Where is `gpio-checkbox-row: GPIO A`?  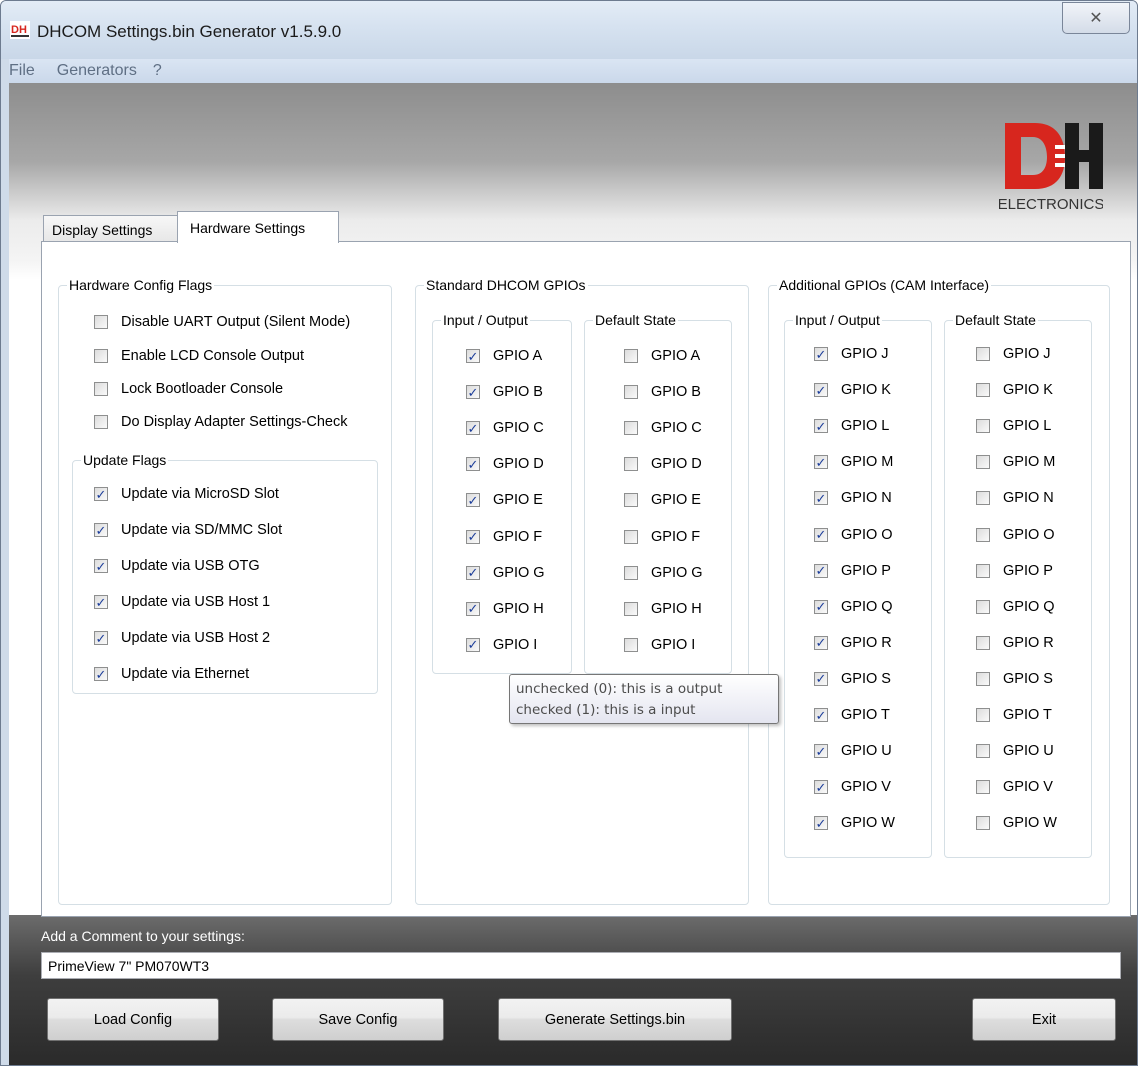 gpio-checkbox-row: GPIO A is located at coordinates (504, 356).